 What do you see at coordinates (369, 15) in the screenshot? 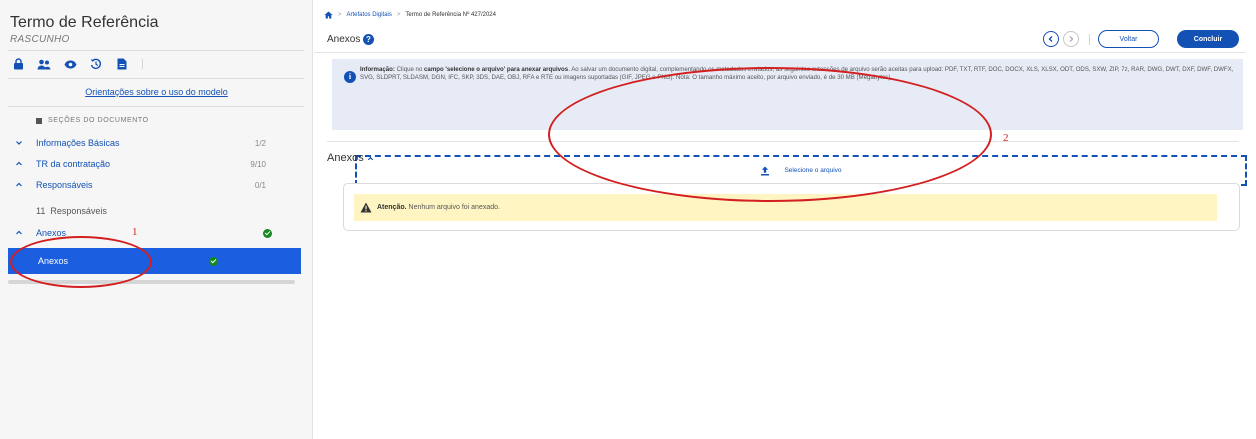
I see `breadcrumb-item: Artefatos Digitais` at bounding box center [369, 15].